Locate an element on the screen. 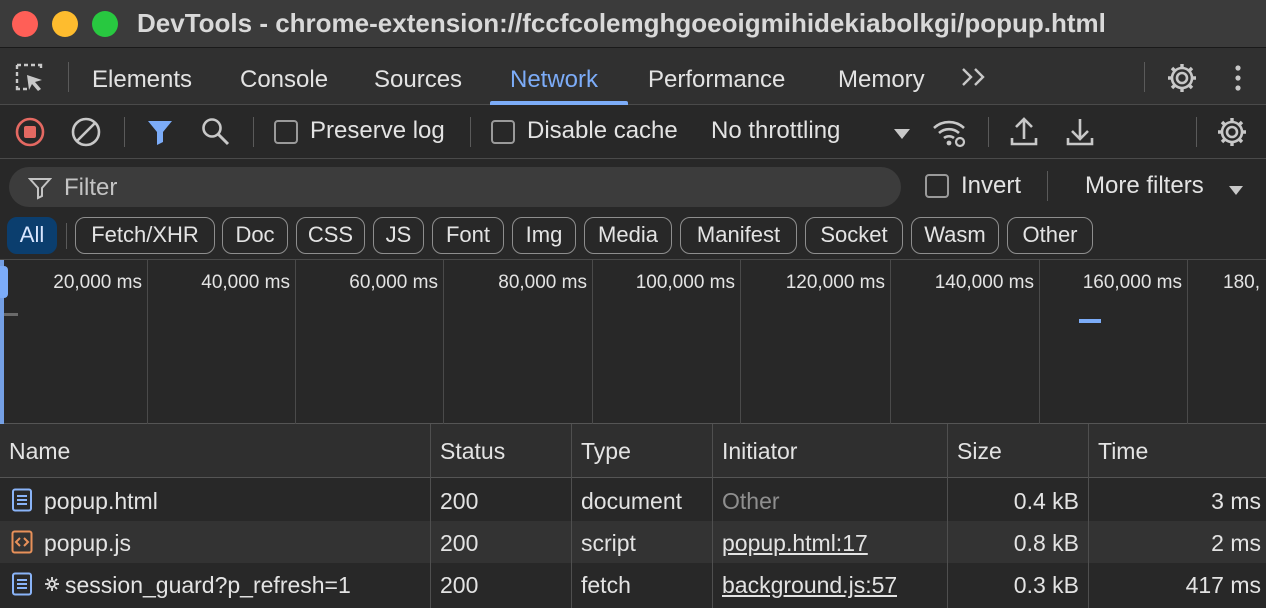 This screenshot has width=1266, height=608. tab-sources: Sources is located at coordinates (418, 76).